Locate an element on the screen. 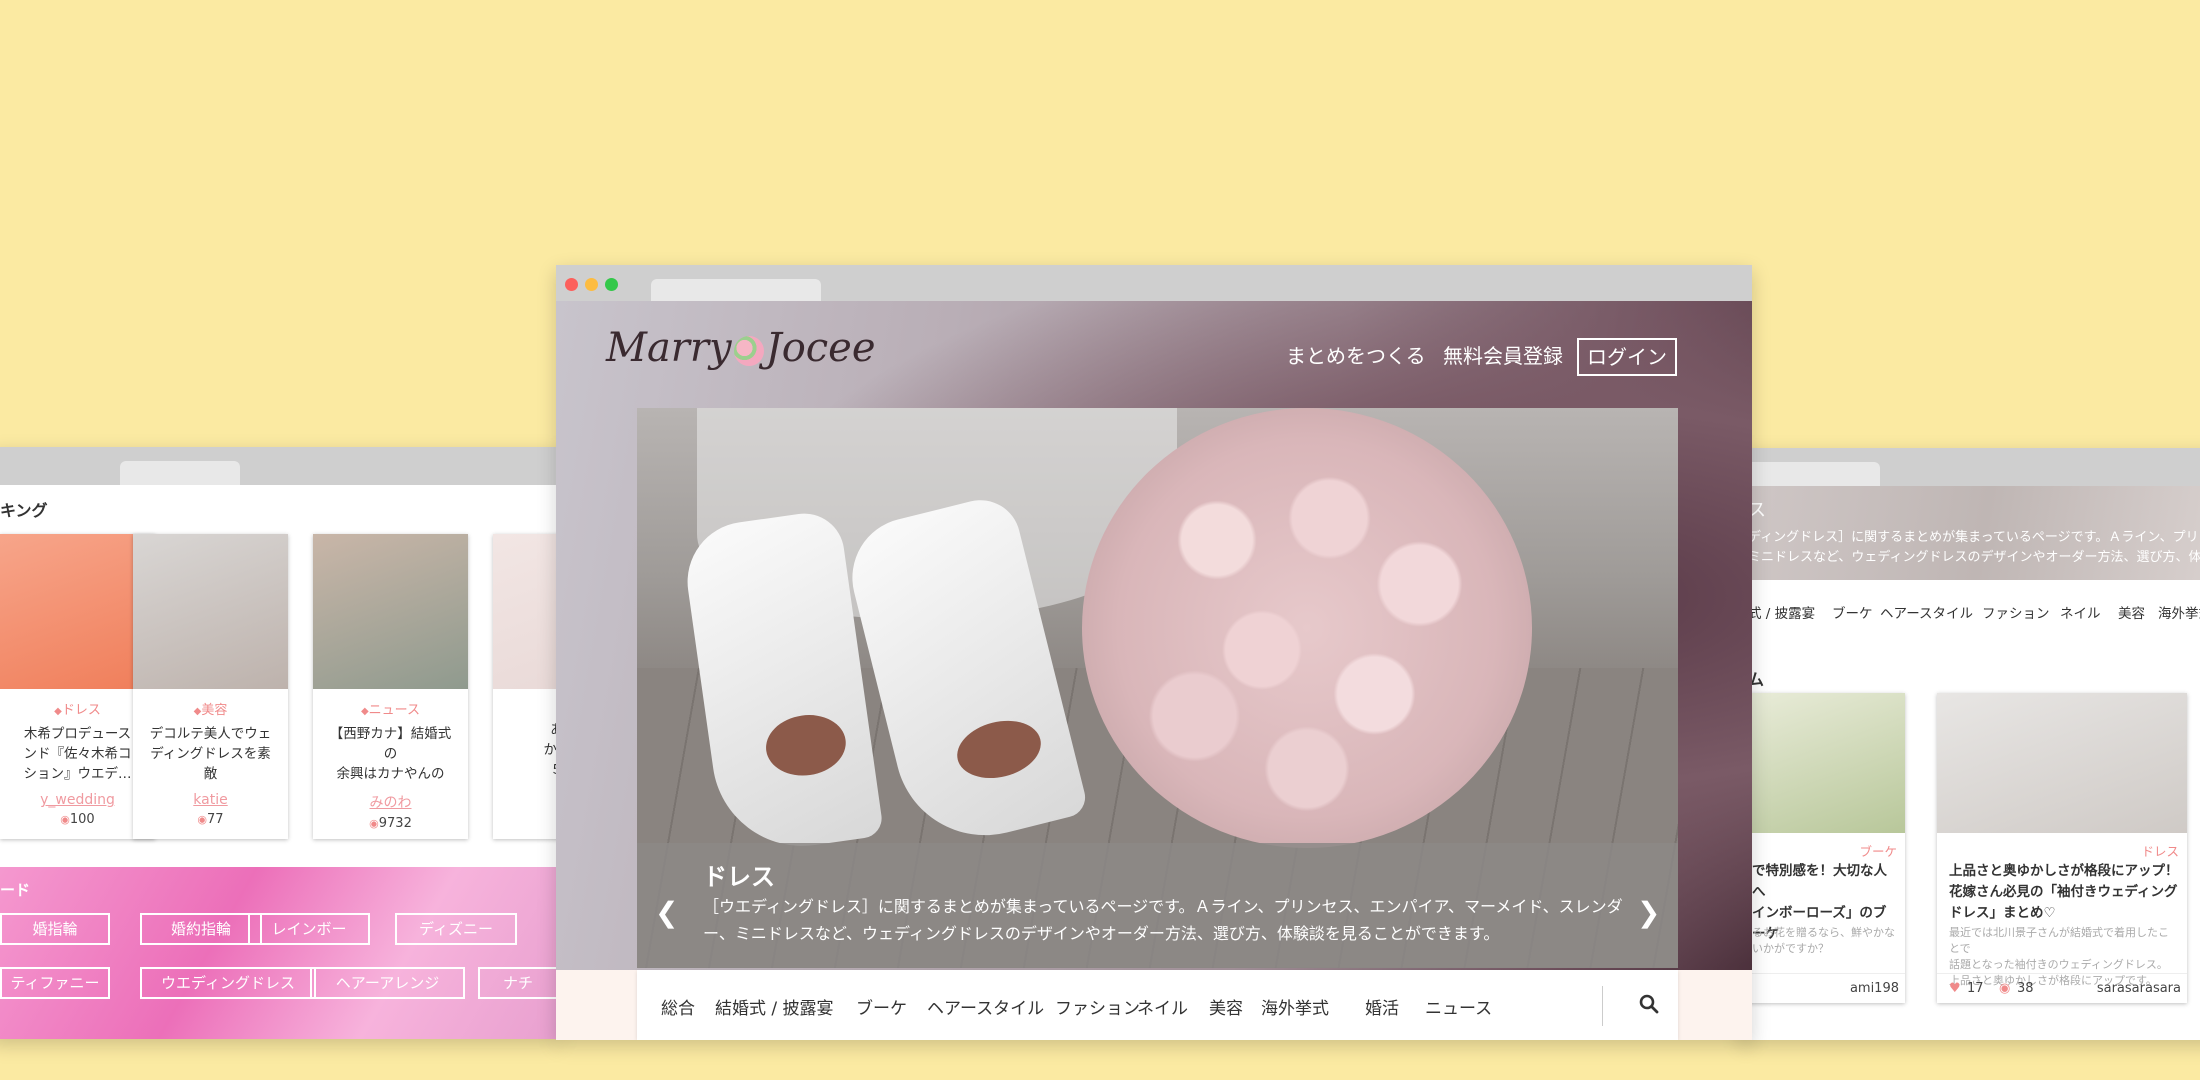 The width and height of the screenshot is (2200, 1080). article-title: デコルテ美人でウェ ディングドレスを素敵 に着こなそう！ is located at coordinates (210, 754).